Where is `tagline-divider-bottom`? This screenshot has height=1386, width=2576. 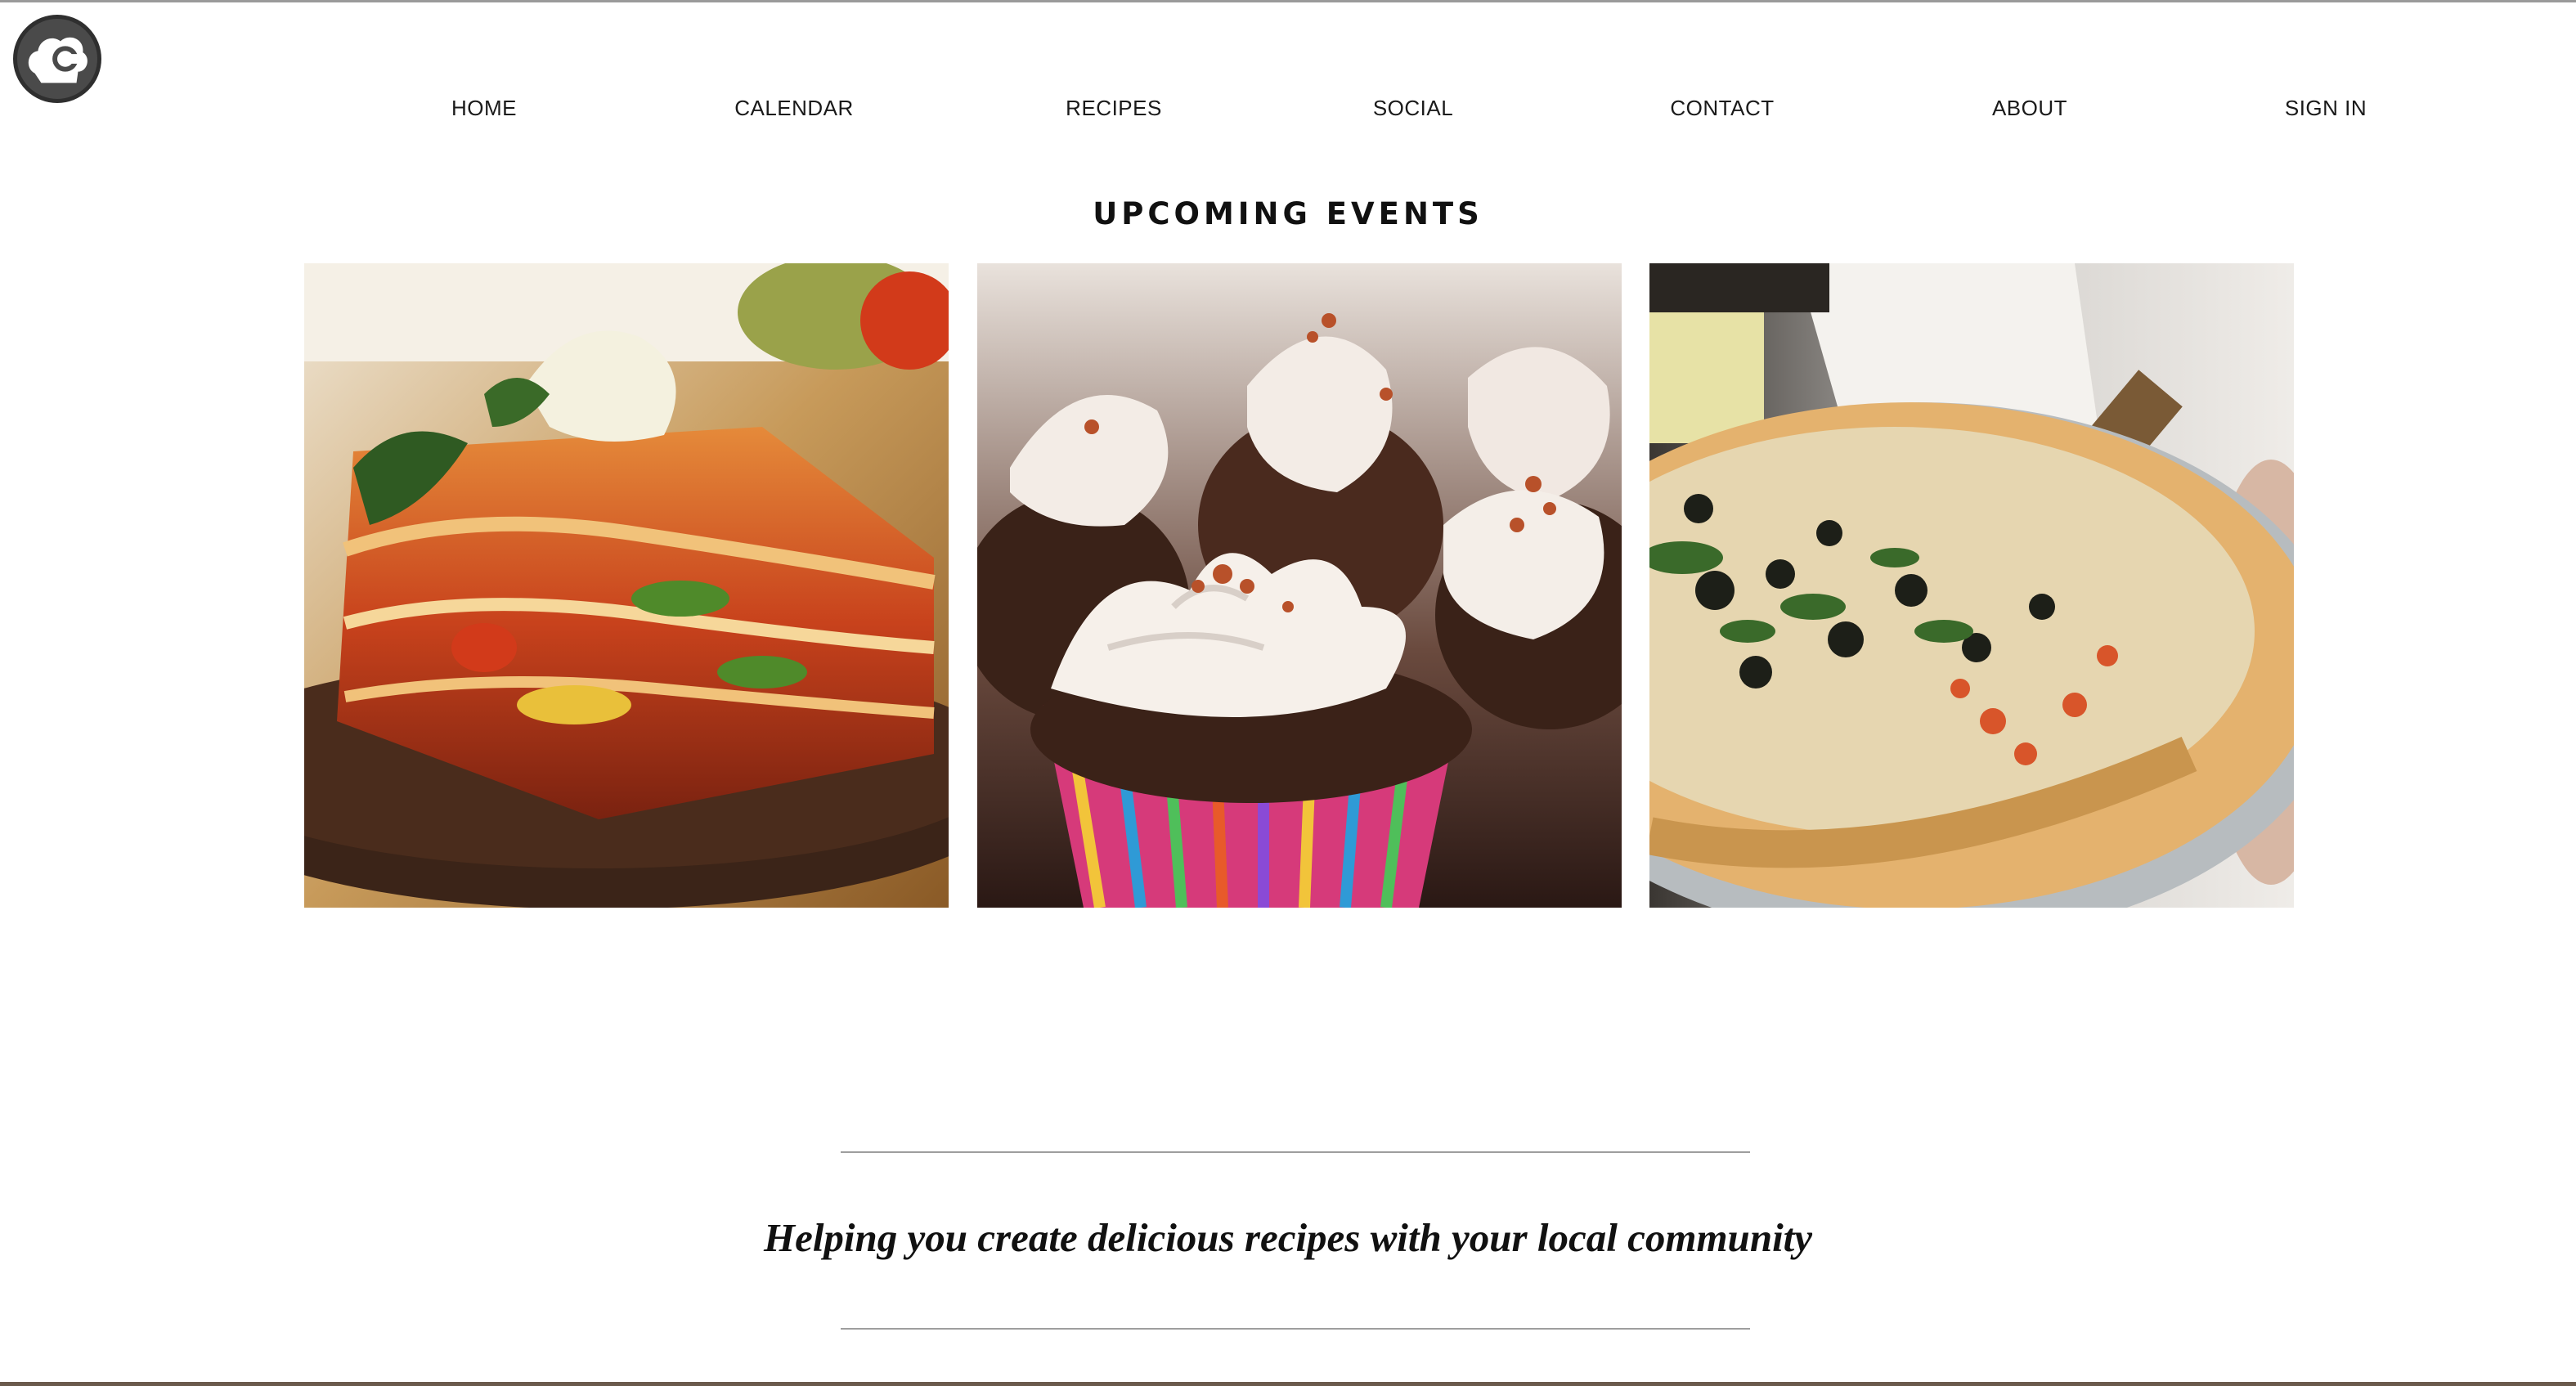 tagline-divider-bottom is located at coordinates (1296, 1329).